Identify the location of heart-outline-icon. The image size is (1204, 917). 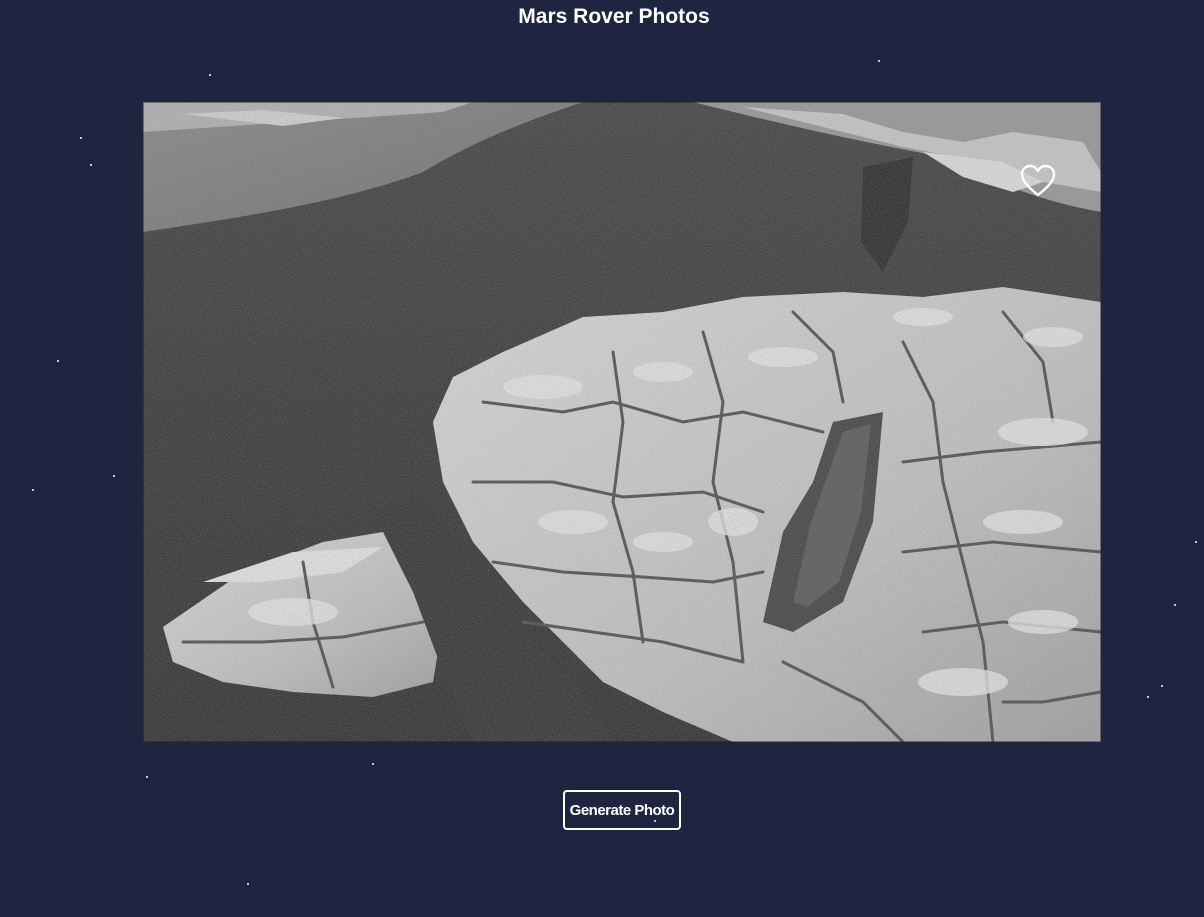
(1038, 180).